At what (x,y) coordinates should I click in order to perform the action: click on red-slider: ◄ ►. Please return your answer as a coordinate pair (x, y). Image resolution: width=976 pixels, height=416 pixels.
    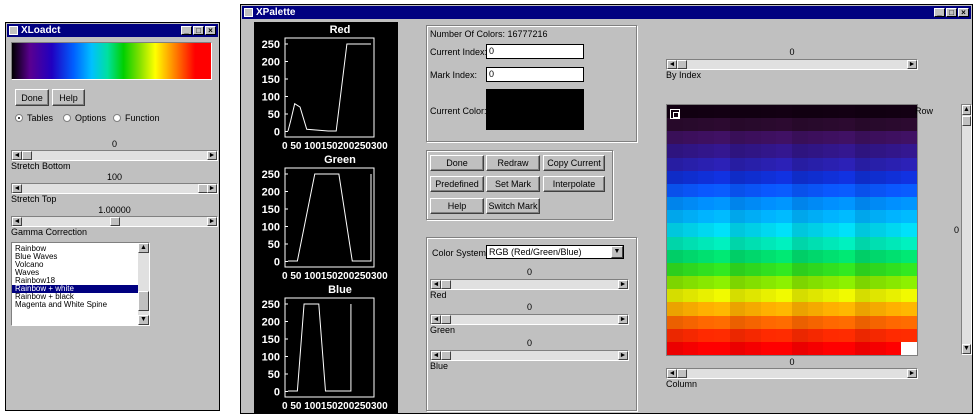
    Looking at the image, I should click on (529, 284).